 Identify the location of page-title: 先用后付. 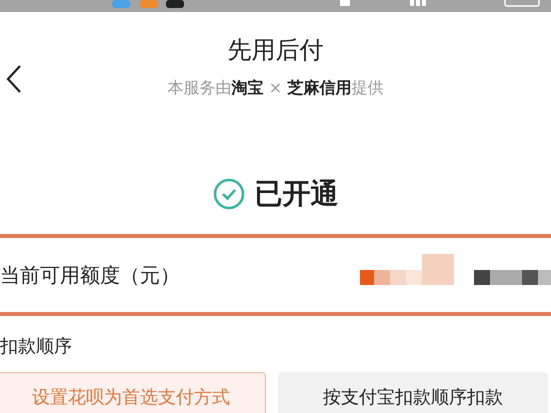
(275, 50).